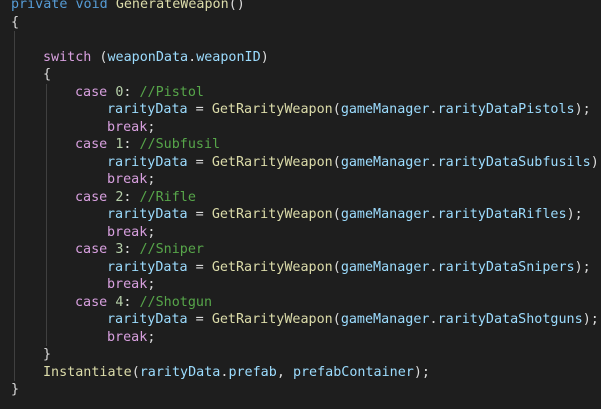  I want to click on code-token: //Pistol, so click(172, 92).